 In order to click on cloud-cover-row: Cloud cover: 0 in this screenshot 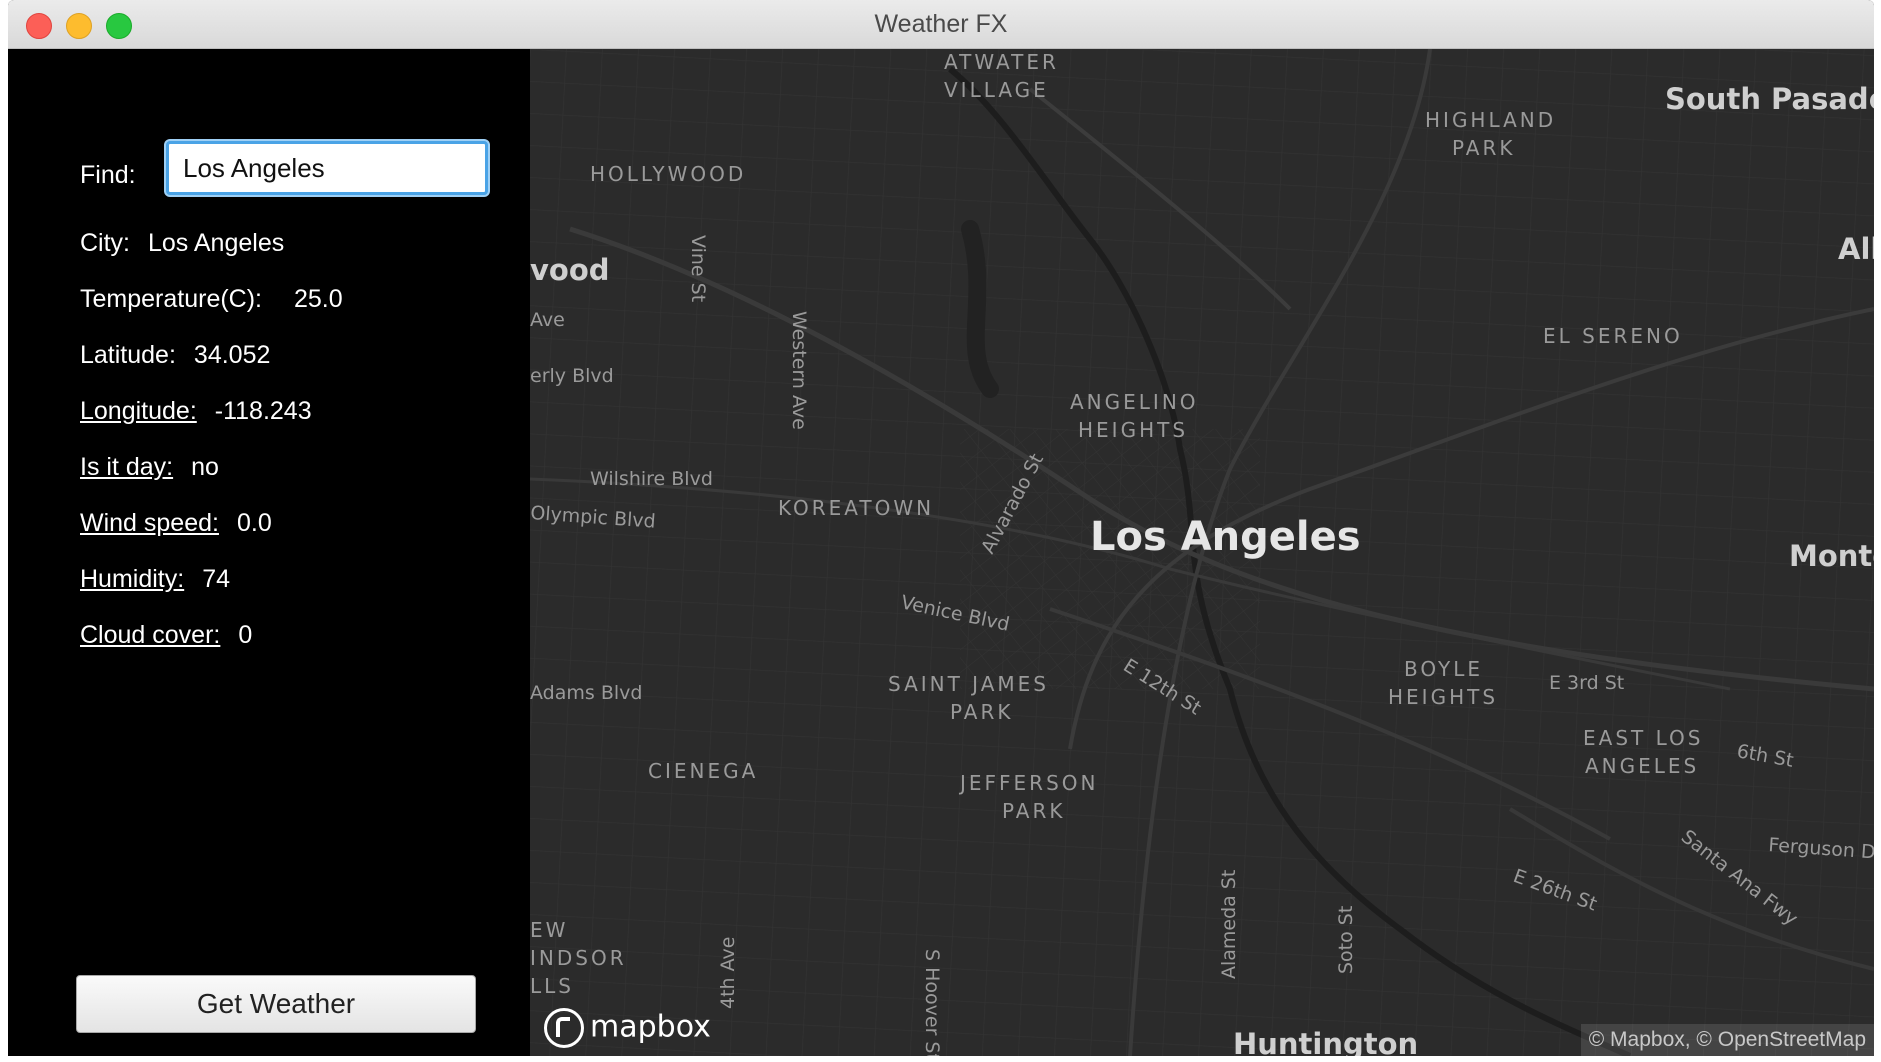, I will do `click(166, 635)`.